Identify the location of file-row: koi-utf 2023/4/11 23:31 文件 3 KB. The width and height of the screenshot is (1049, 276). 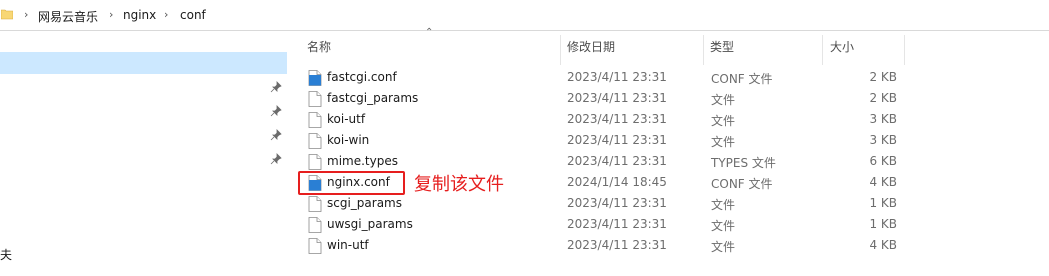
(602, 119).